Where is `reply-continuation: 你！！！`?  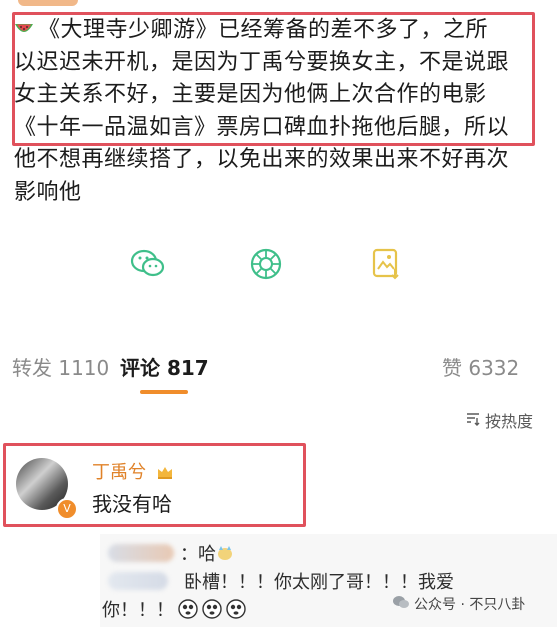 reply-continuation: 你！！！ is located at coordinates (174, 609).